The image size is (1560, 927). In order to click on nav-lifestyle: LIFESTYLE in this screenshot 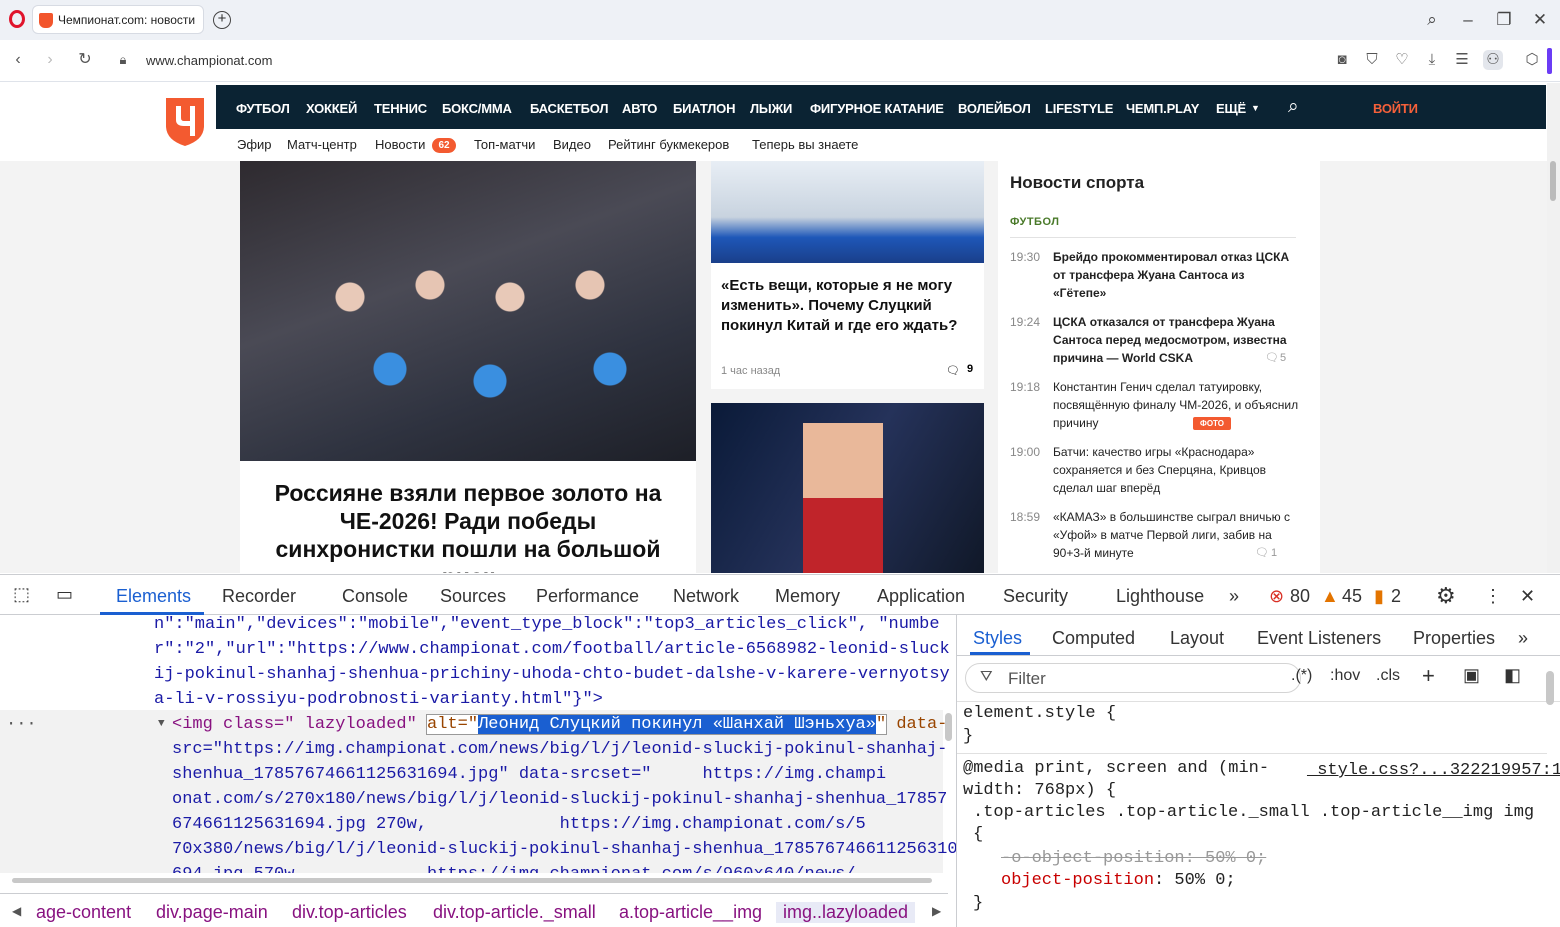, I will do `click(1079, 108)`.